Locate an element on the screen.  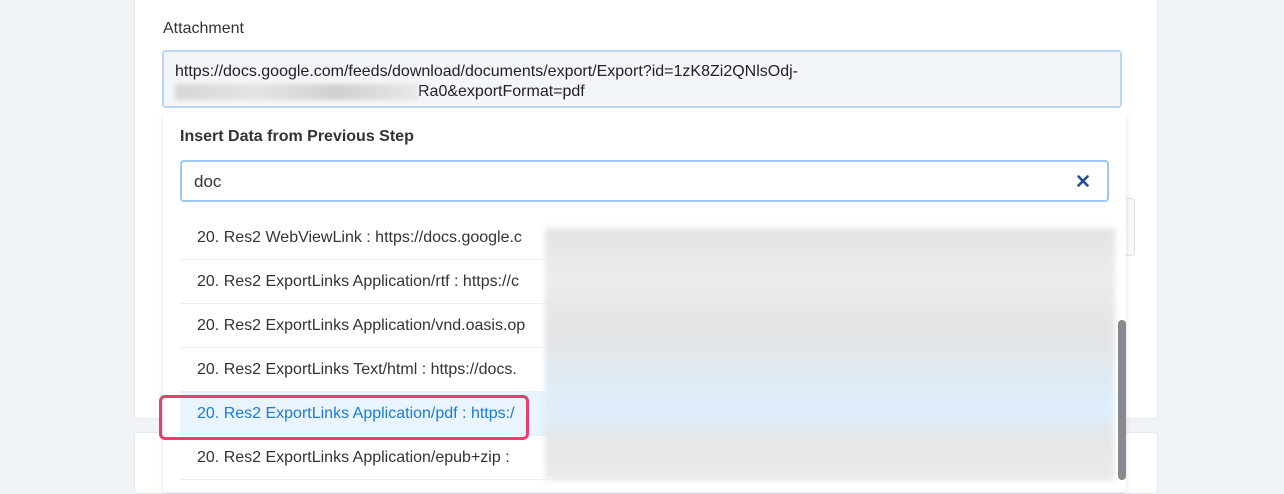
redacted-segment is located at coordinates (296, 92).